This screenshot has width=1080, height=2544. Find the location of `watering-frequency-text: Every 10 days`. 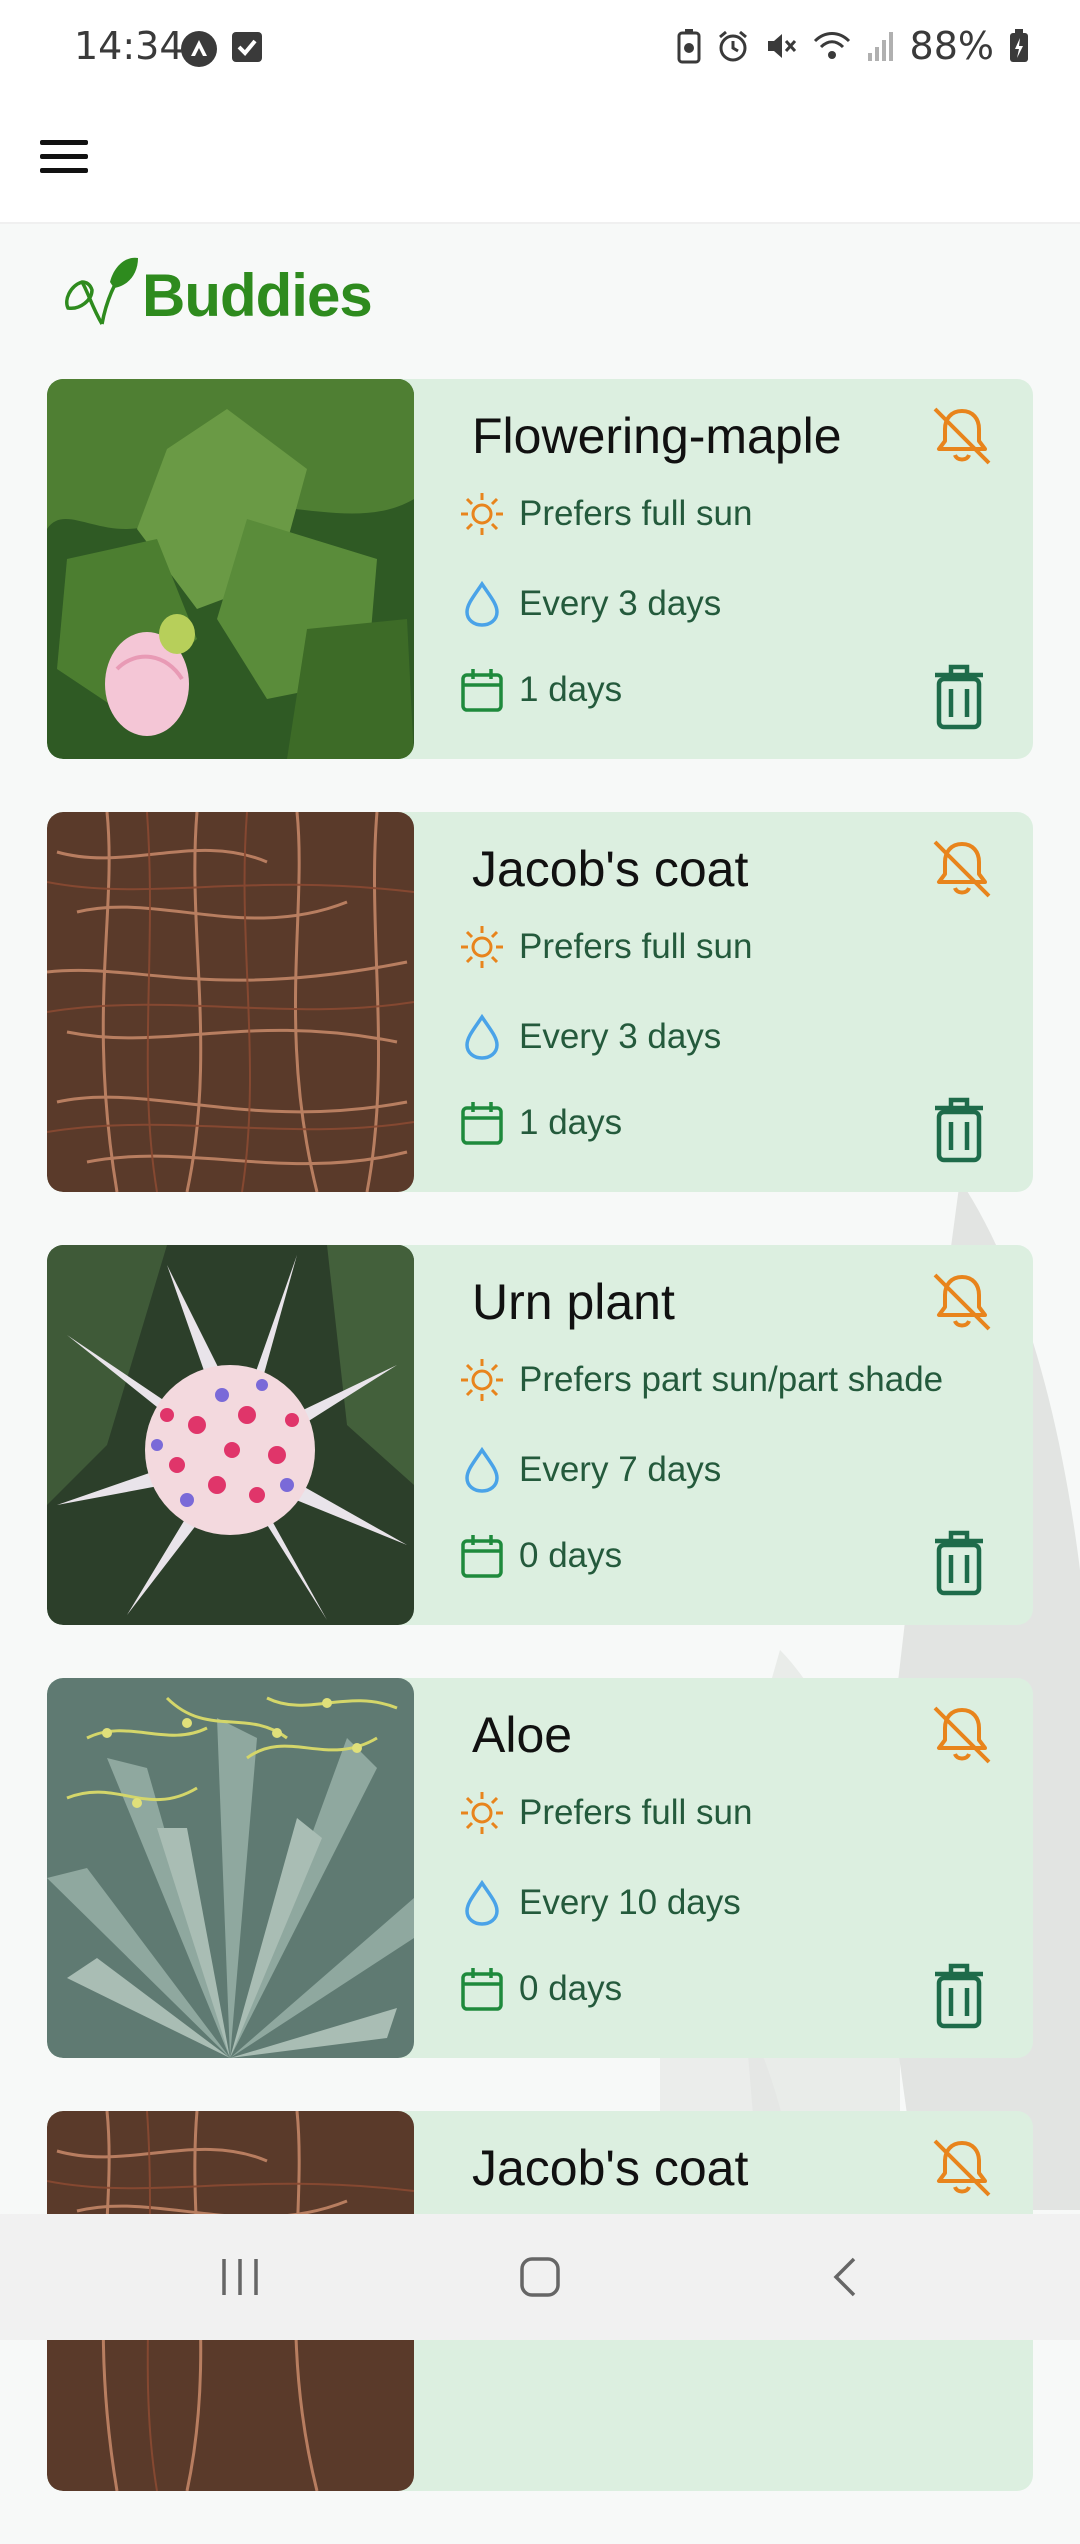

watering-frequency-text: Every 10 days is located at coordinates (630, 1902).